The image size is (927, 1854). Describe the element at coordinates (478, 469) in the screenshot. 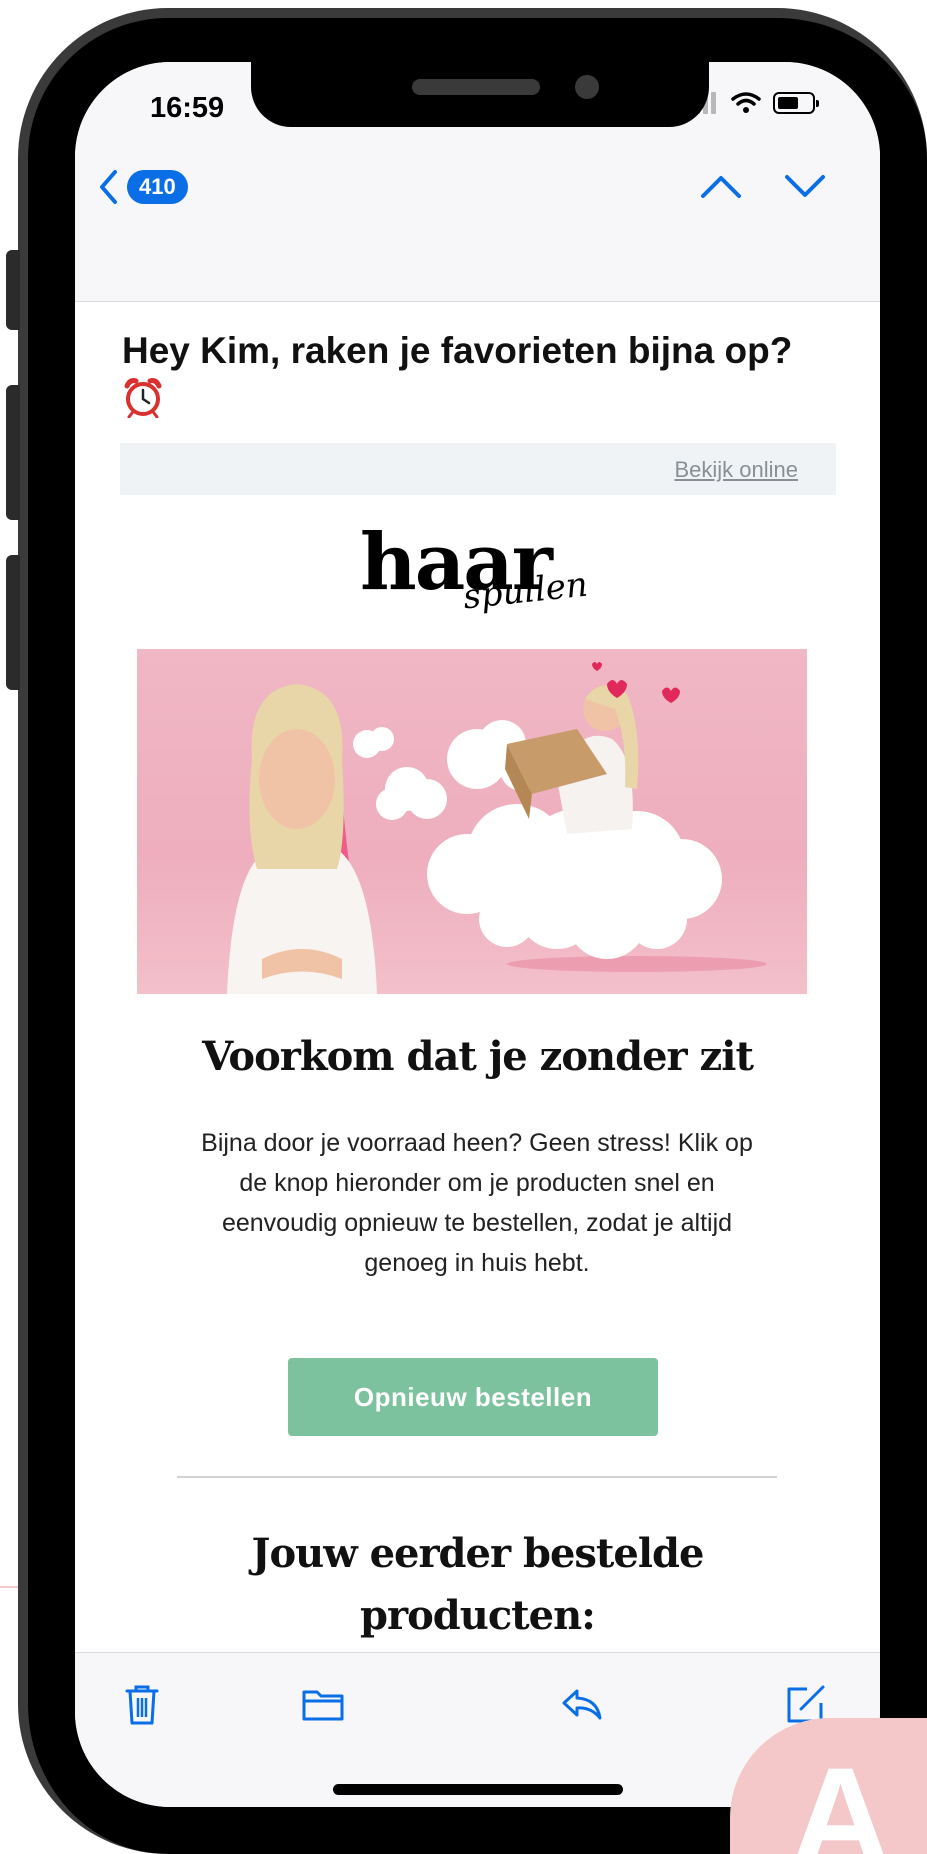

I see `view-online-bar: Bekijk online` at that location.